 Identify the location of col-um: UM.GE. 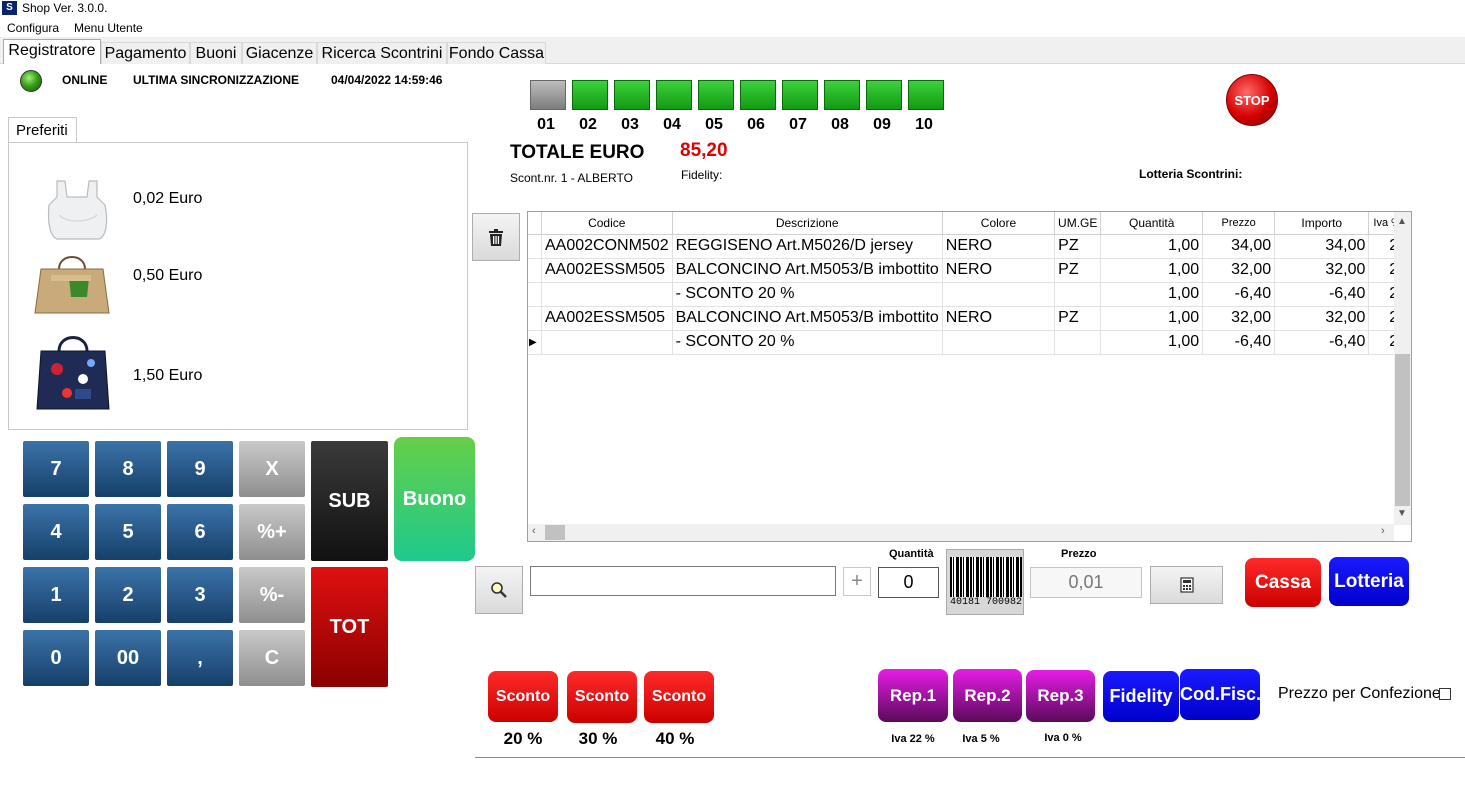
(1078, 223).